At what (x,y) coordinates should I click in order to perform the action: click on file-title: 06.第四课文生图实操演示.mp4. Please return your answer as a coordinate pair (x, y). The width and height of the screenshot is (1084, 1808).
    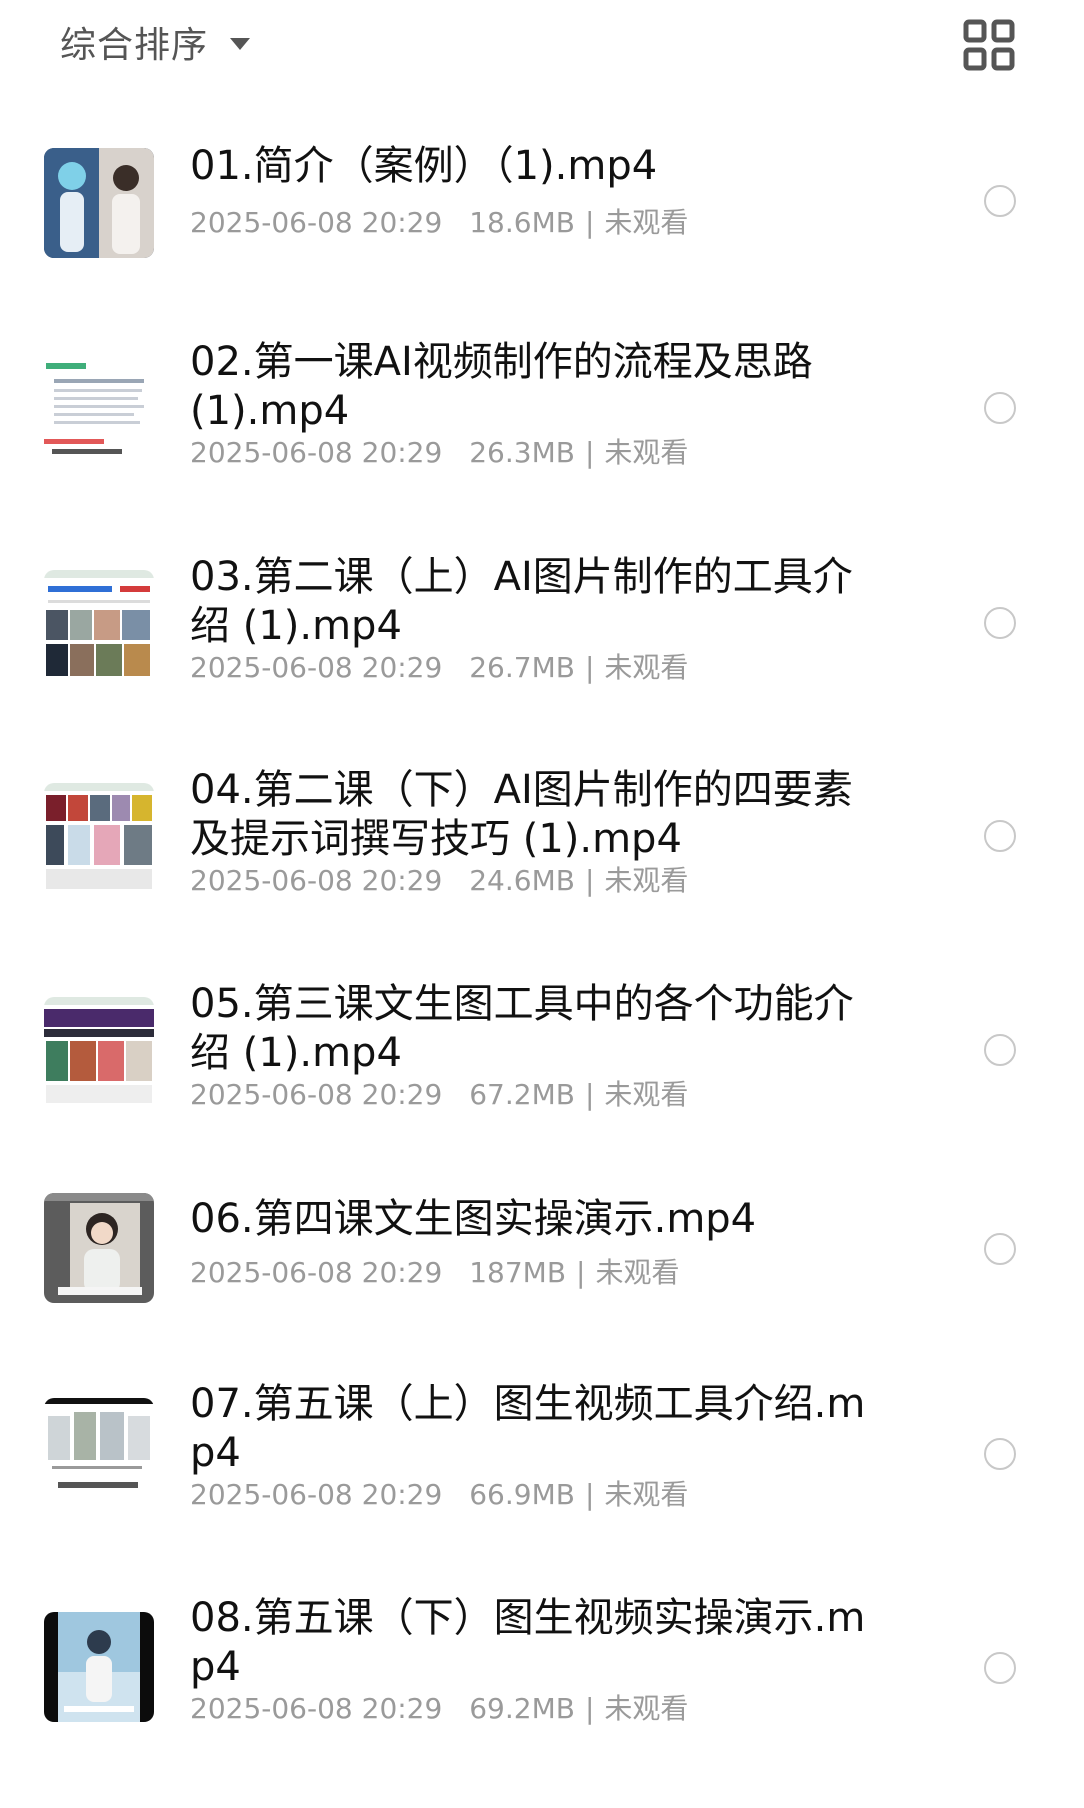
    Looking at the image, I should click on (473, 1219).